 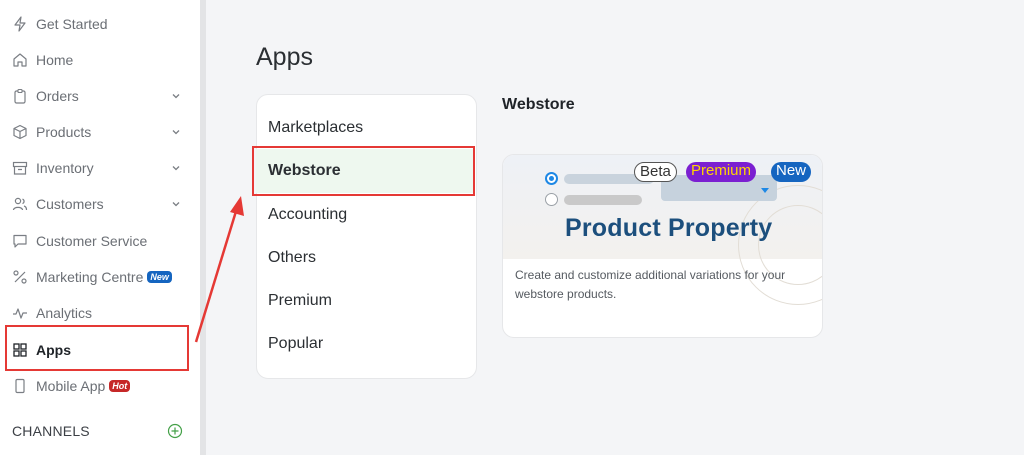 I want to click on sidebar-item-label: Mobile App, so click(x=71, y=386).